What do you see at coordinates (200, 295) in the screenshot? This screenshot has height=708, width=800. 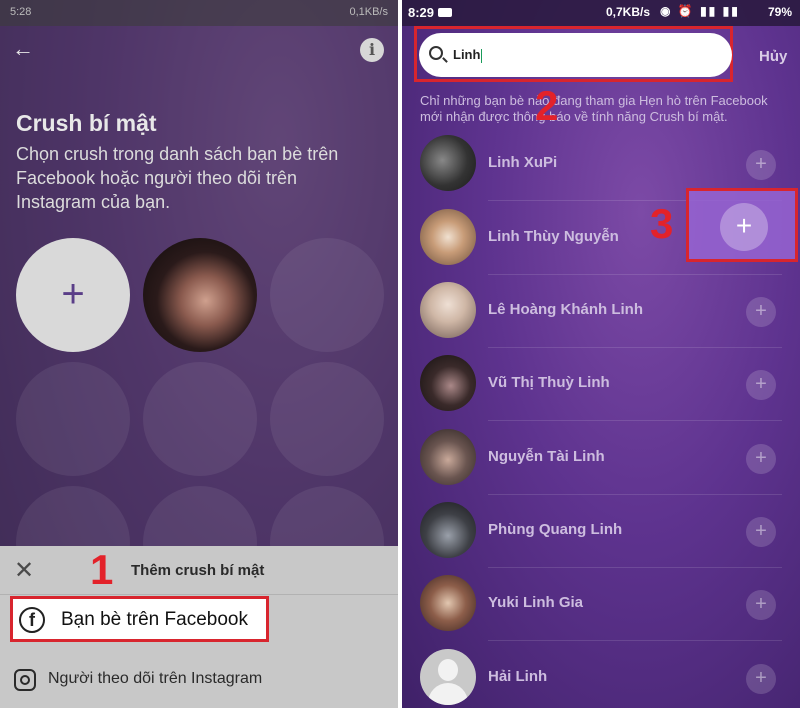 I see `crush-avatar` at bounding box center [200, 295].